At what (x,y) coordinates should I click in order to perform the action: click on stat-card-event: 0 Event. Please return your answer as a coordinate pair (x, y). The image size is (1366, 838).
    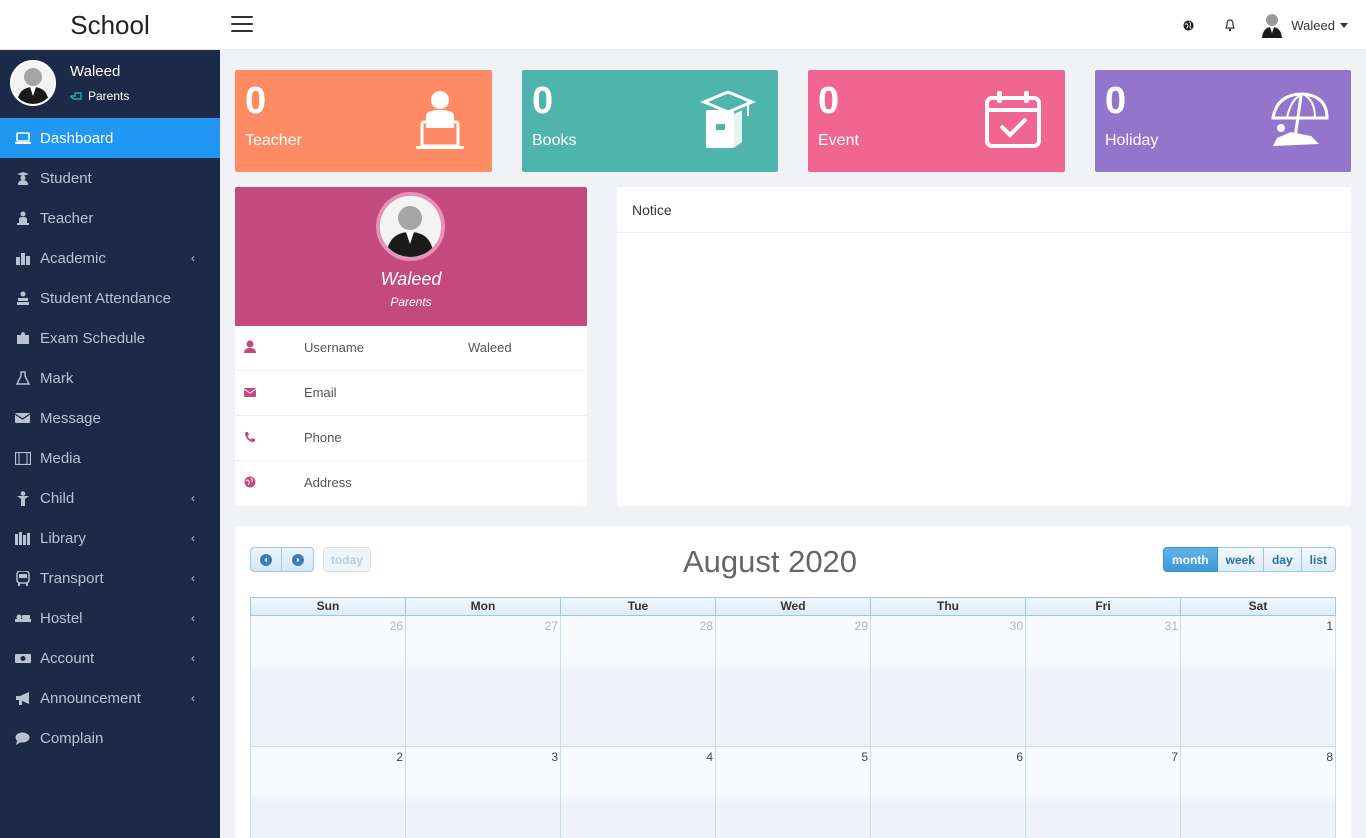
    Looking at the image, I should click on (936, 121).